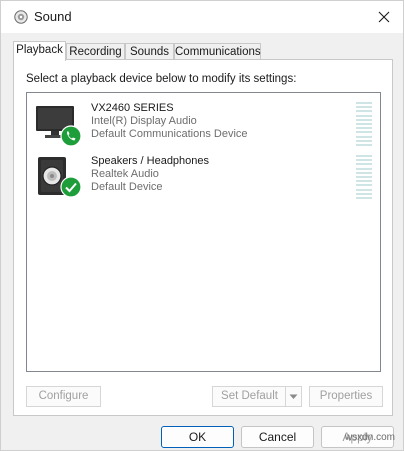 The width and height of the screenshot is (404, 451). I want to click on device-driver: Realtek Audio, so click(125, 174).